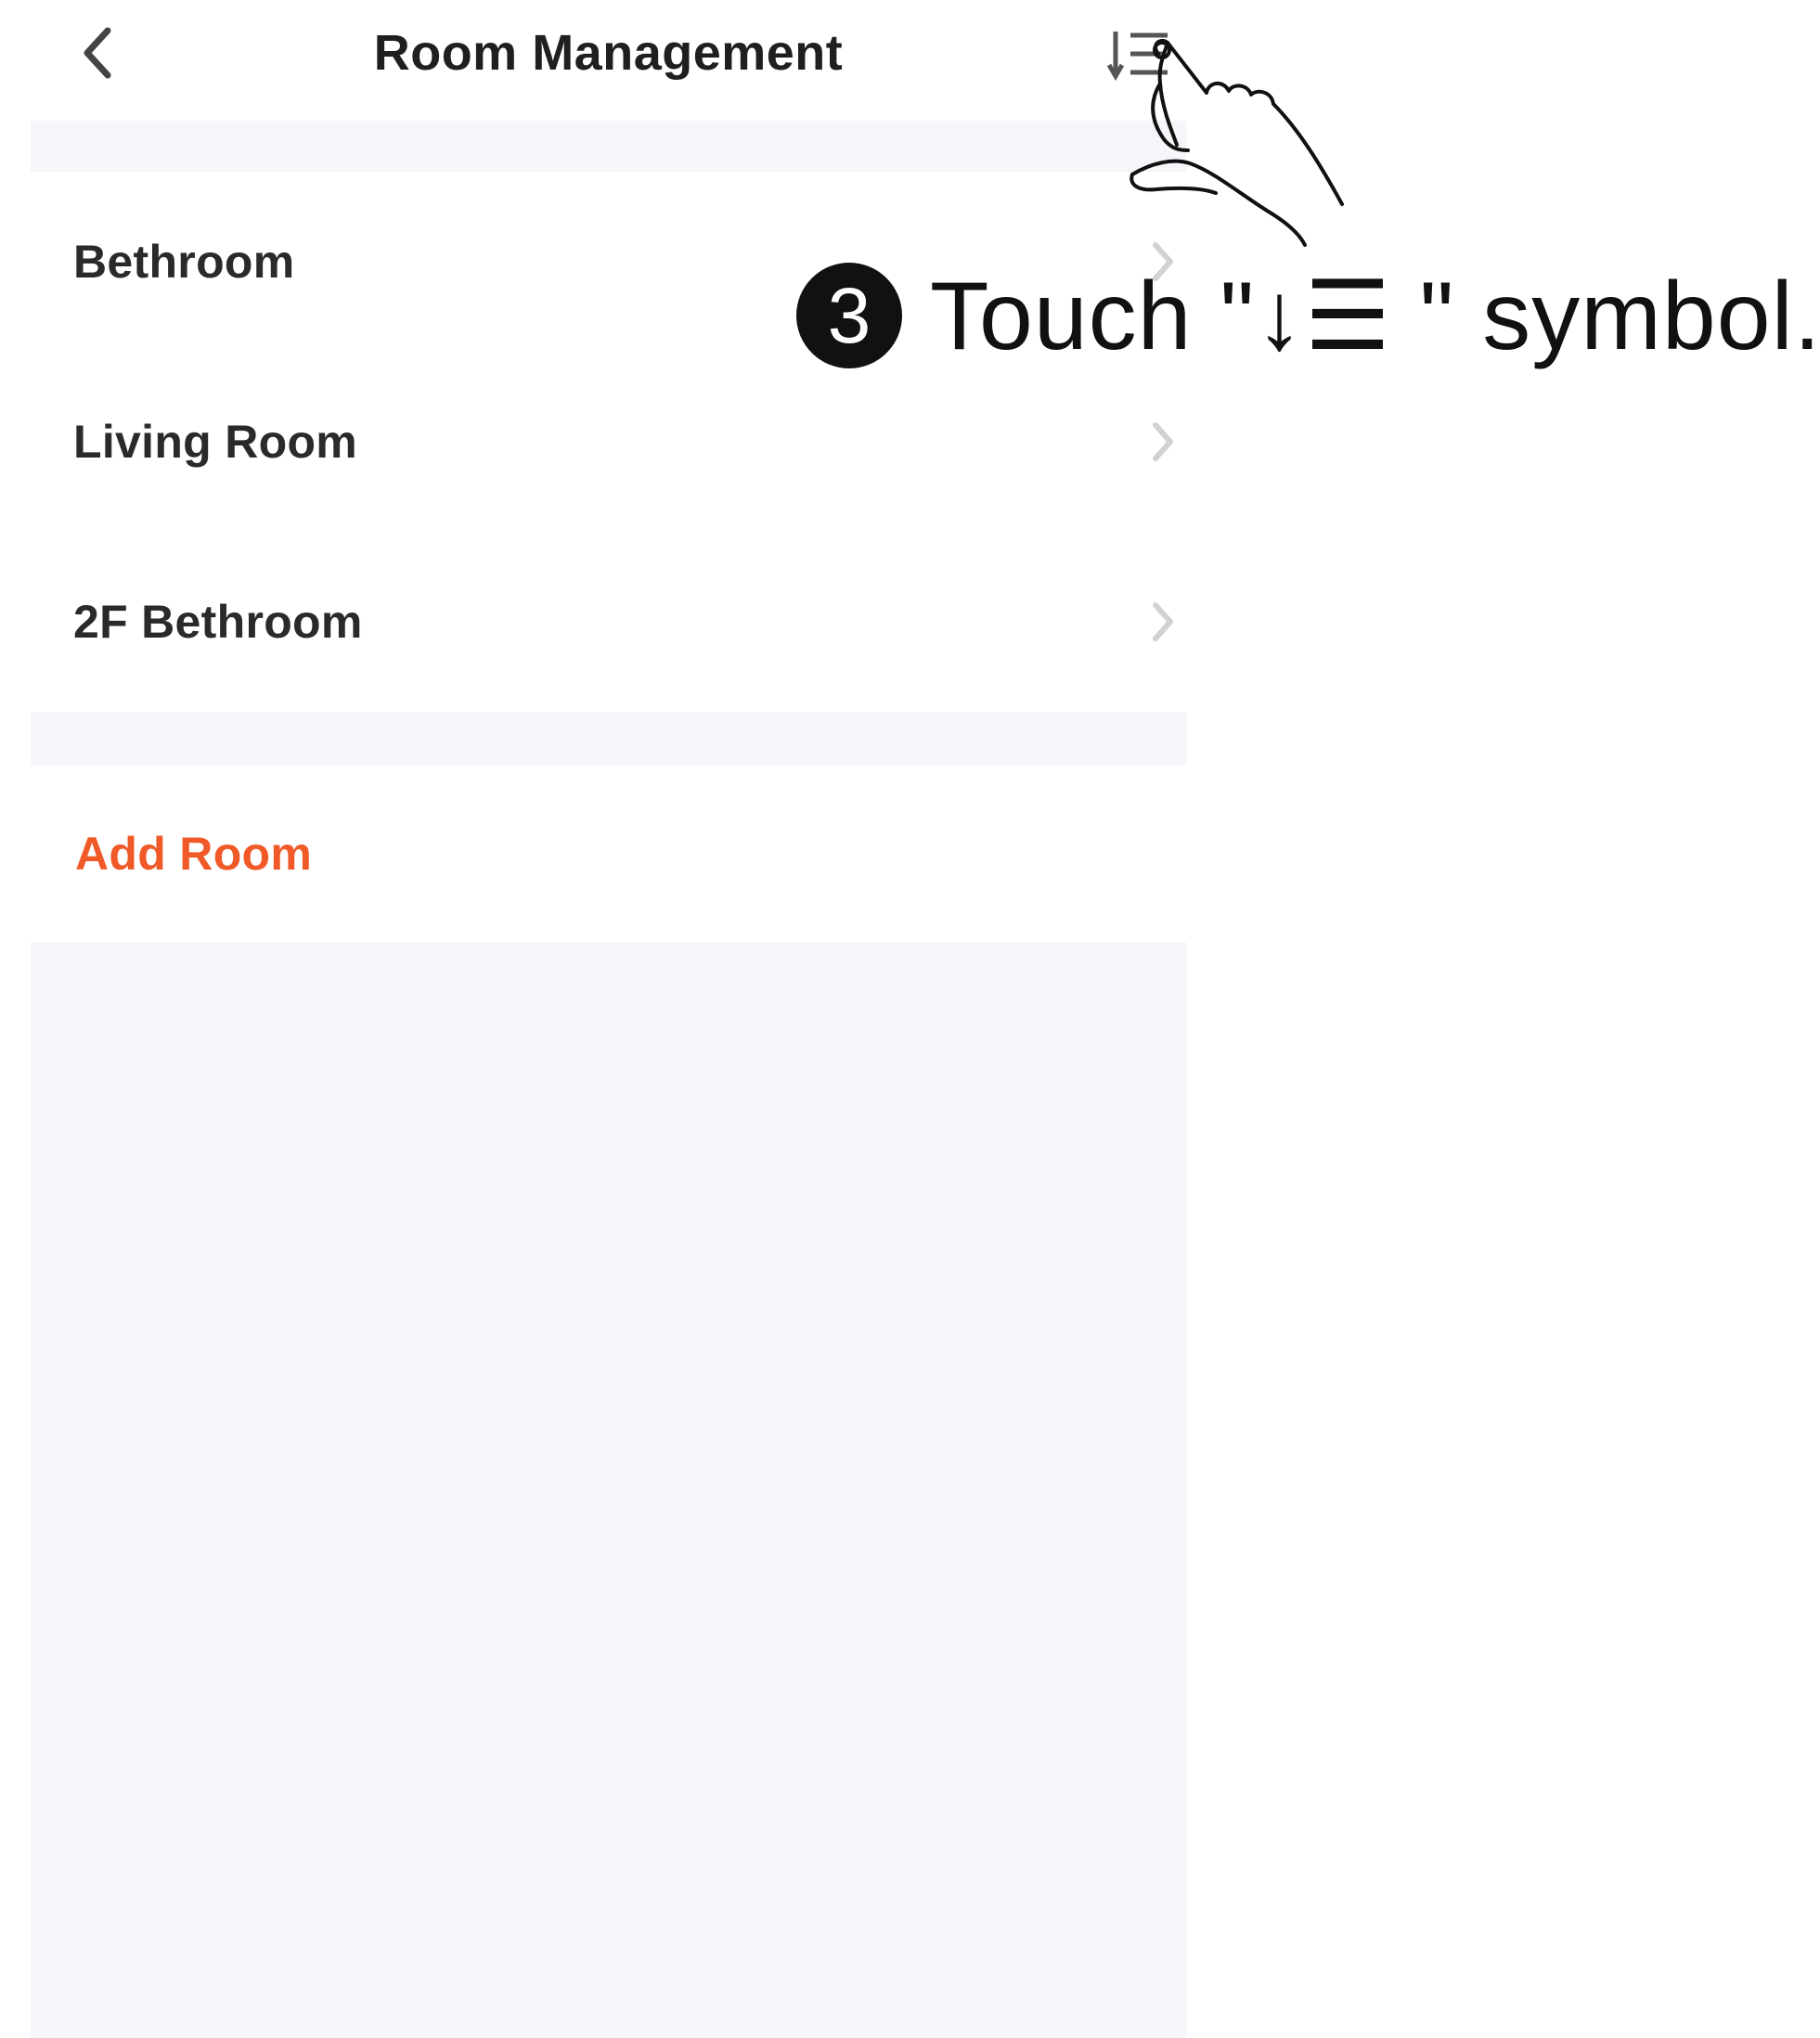  Describe the element at coordinates (608, 53) in the screenshot. I see `page-title: Room Management` at that location.